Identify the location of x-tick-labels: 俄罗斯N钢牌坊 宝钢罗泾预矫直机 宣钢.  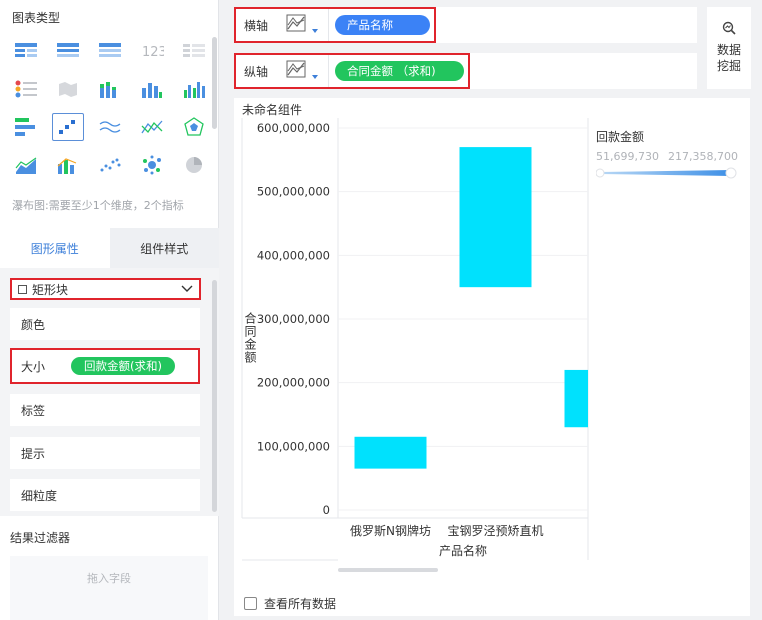
(481, 530).